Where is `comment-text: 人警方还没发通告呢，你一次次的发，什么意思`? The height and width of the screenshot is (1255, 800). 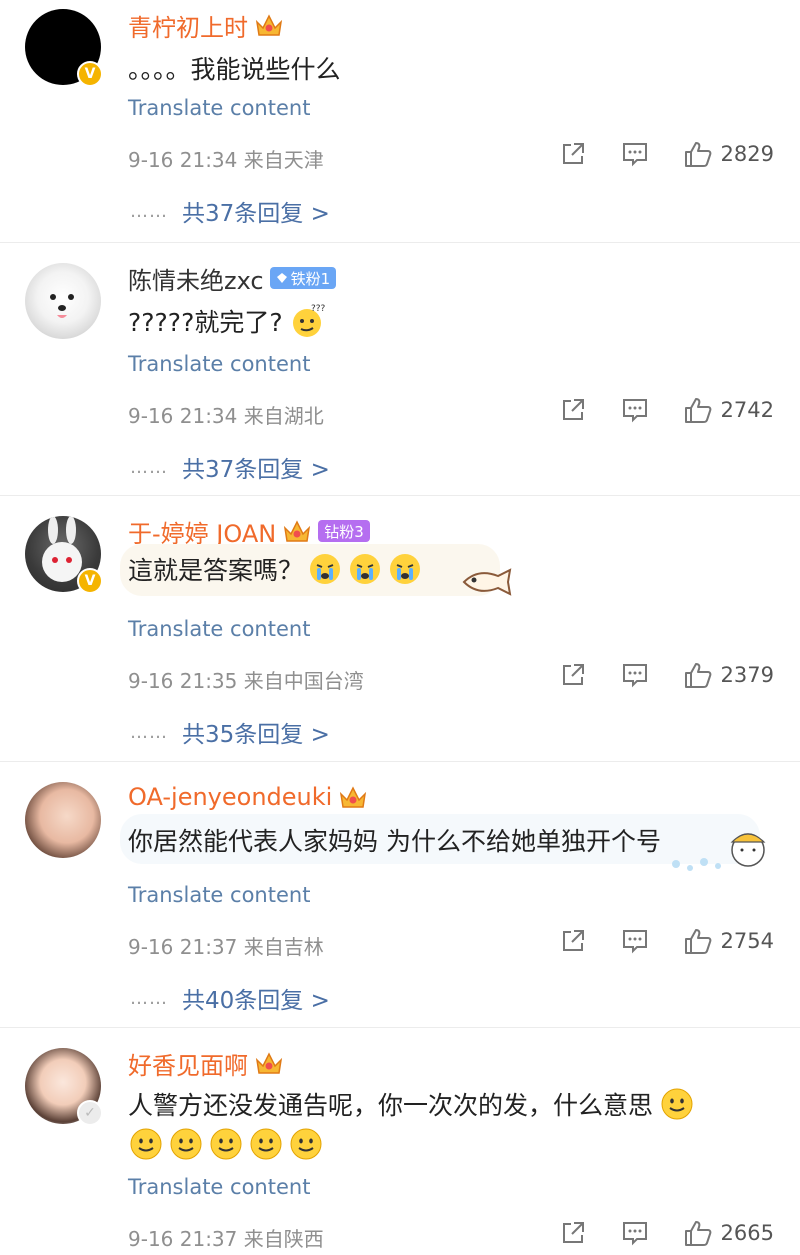
comment-text: 人警方还没发通告呢，你一次次的发，什么意思 is located at coordinates (391, 1105).